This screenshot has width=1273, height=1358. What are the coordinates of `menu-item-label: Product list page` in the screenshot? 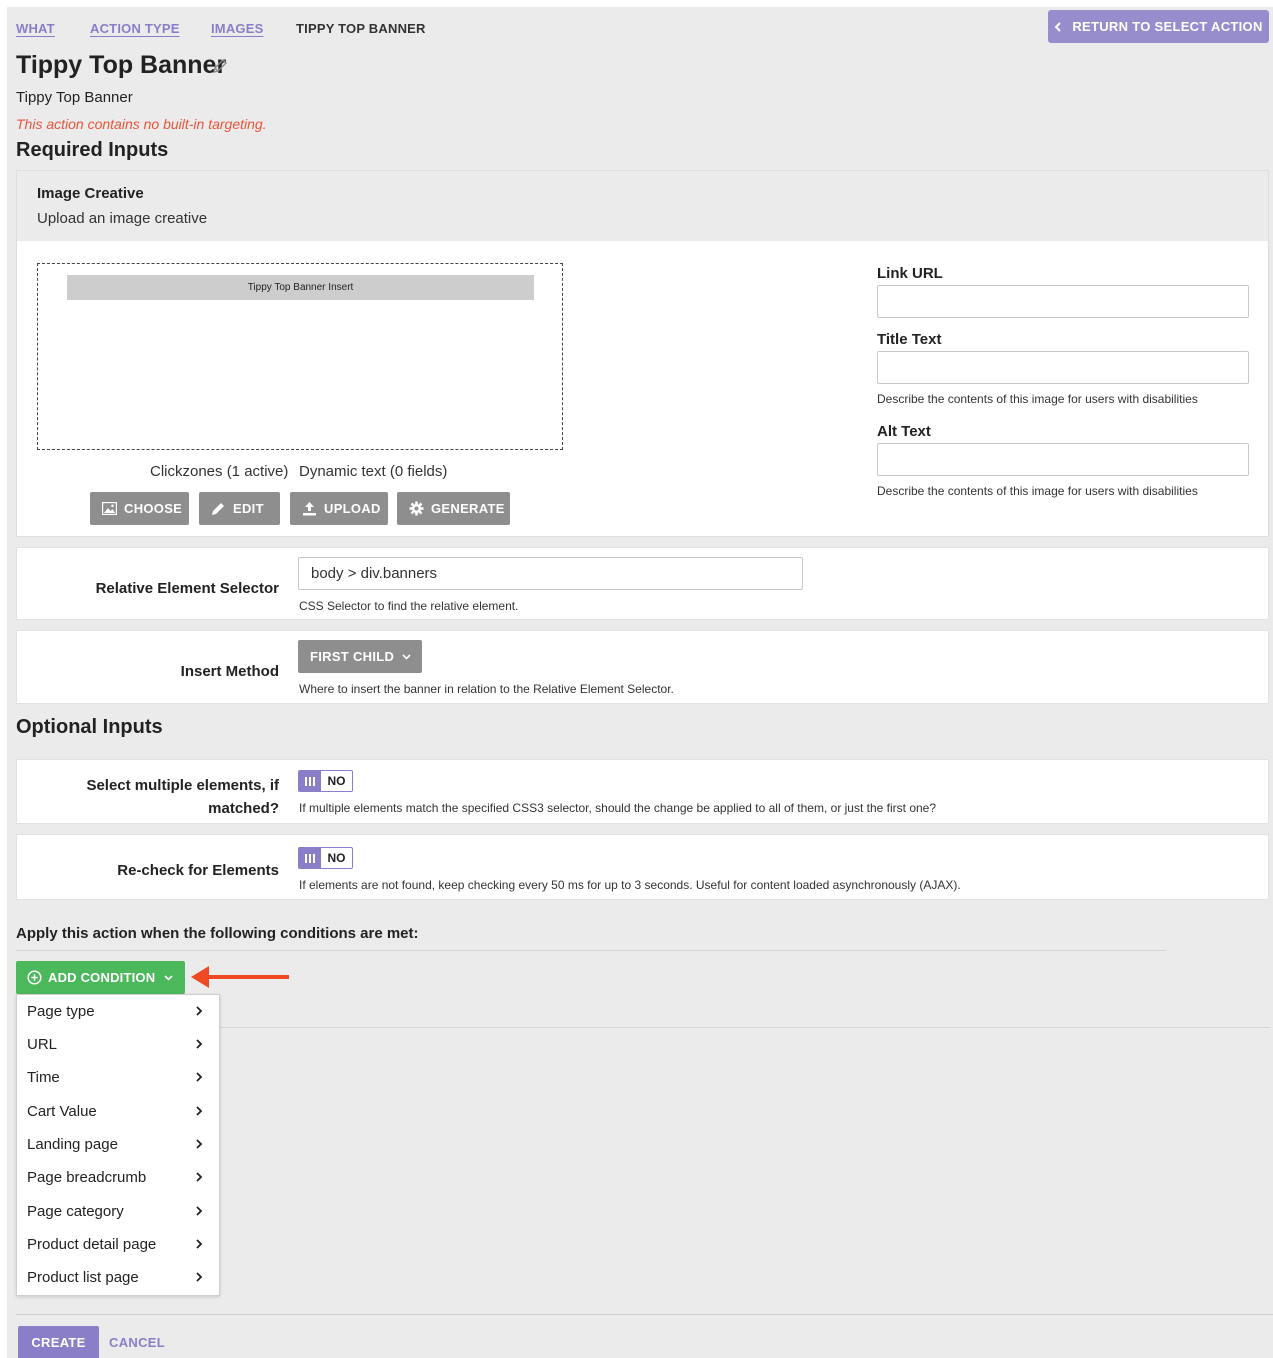 It's located at (83, 1277).